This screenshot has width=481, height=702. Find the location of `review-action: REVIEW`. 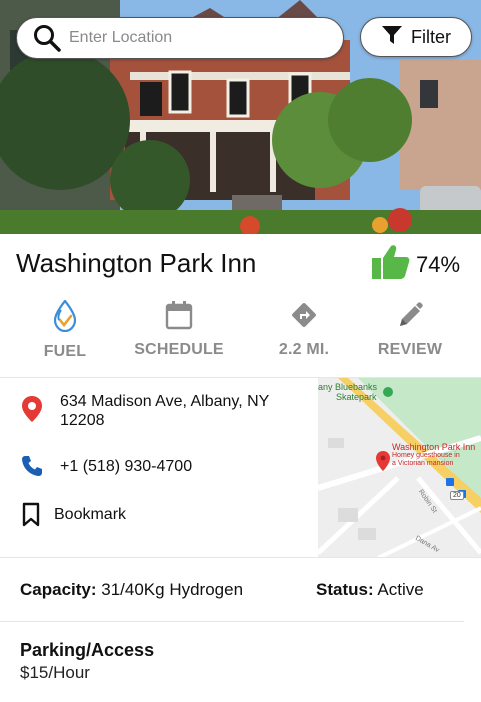

review-action: REVIEW is located at coordinates (410, 329).